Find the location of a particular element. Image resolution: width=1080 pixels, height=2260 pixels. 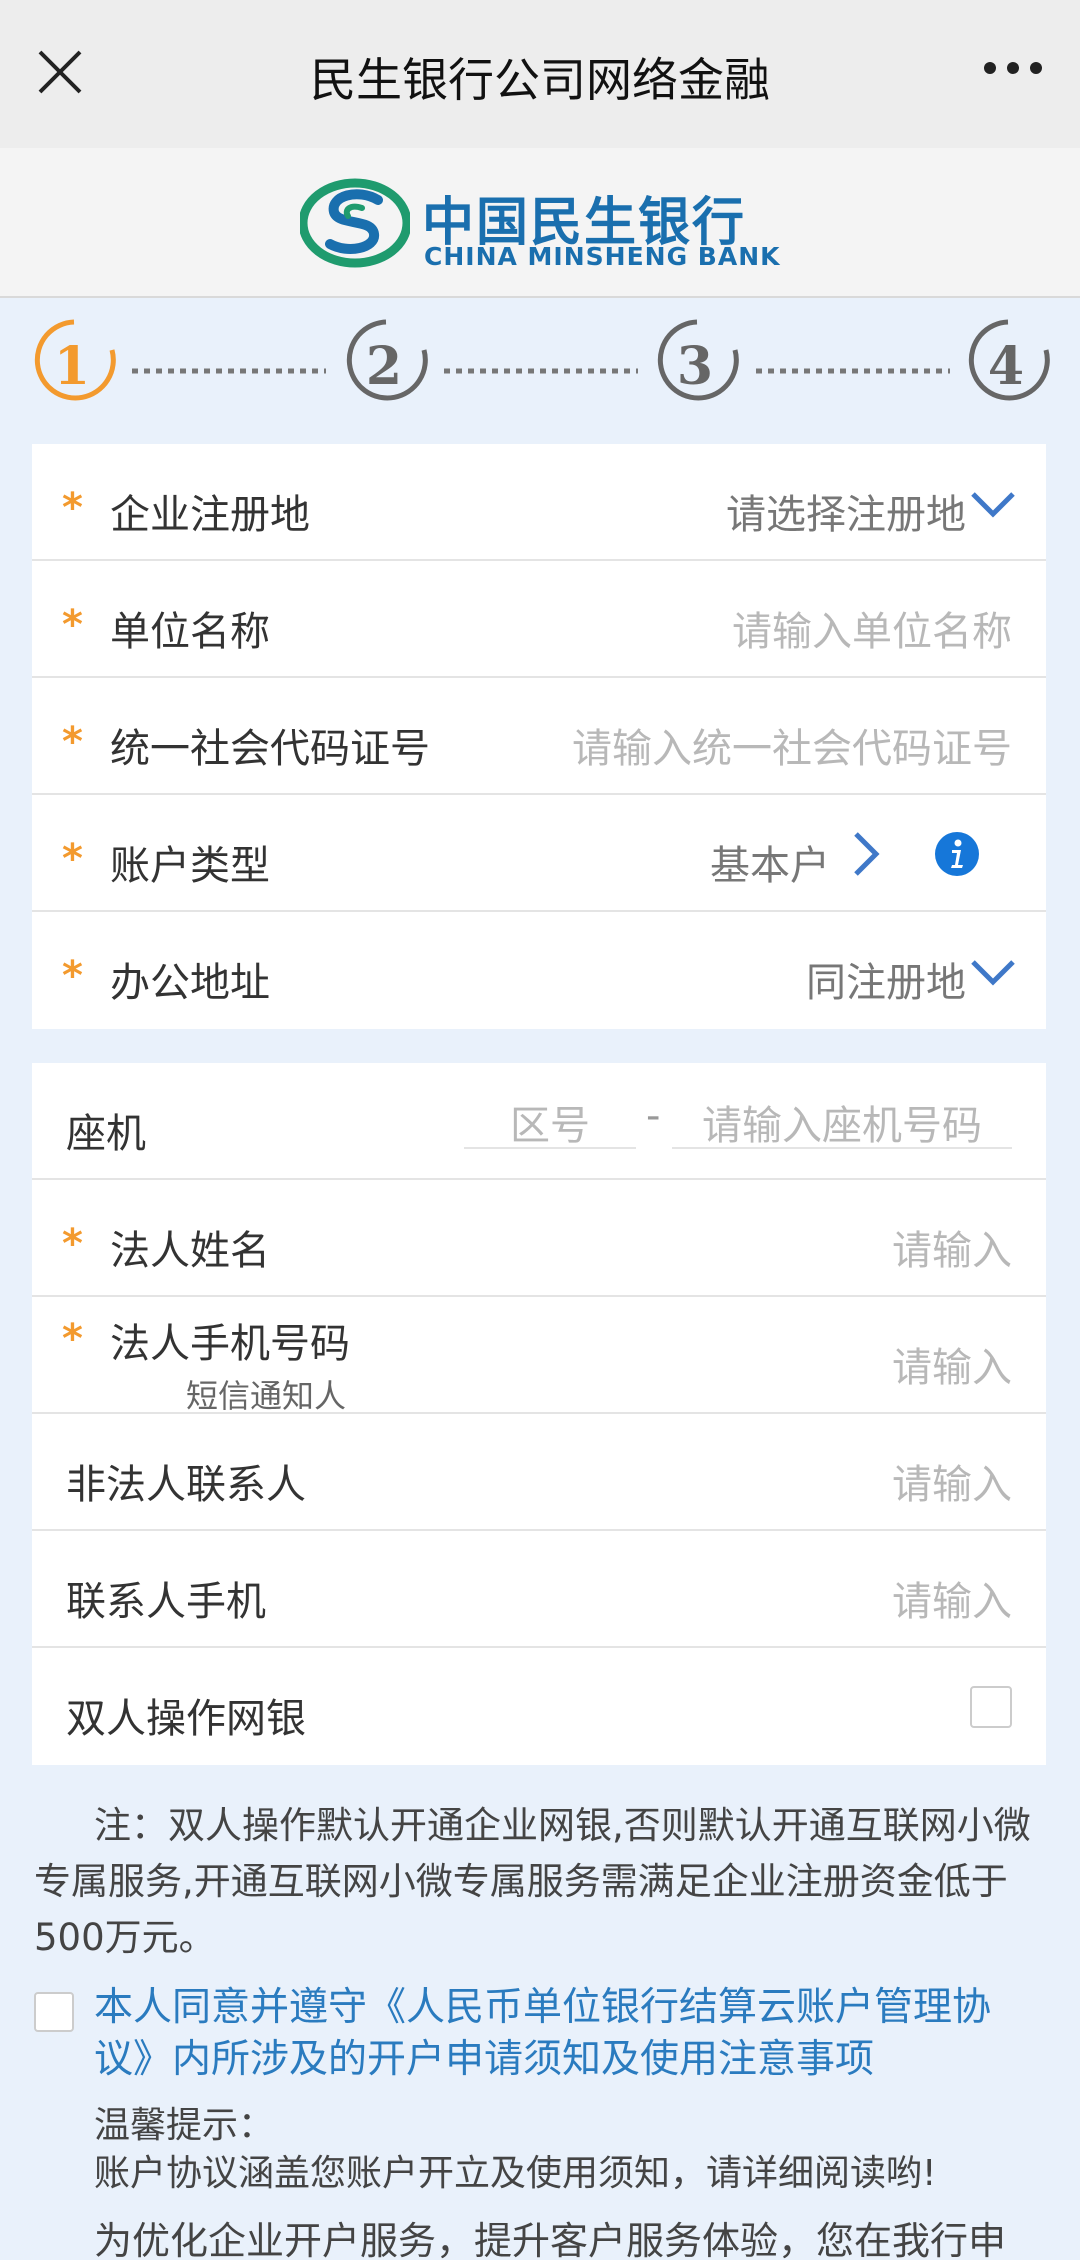

landline-row: 座机 区号 - 请输入座机号码 is located at coordinates (539, 1121).